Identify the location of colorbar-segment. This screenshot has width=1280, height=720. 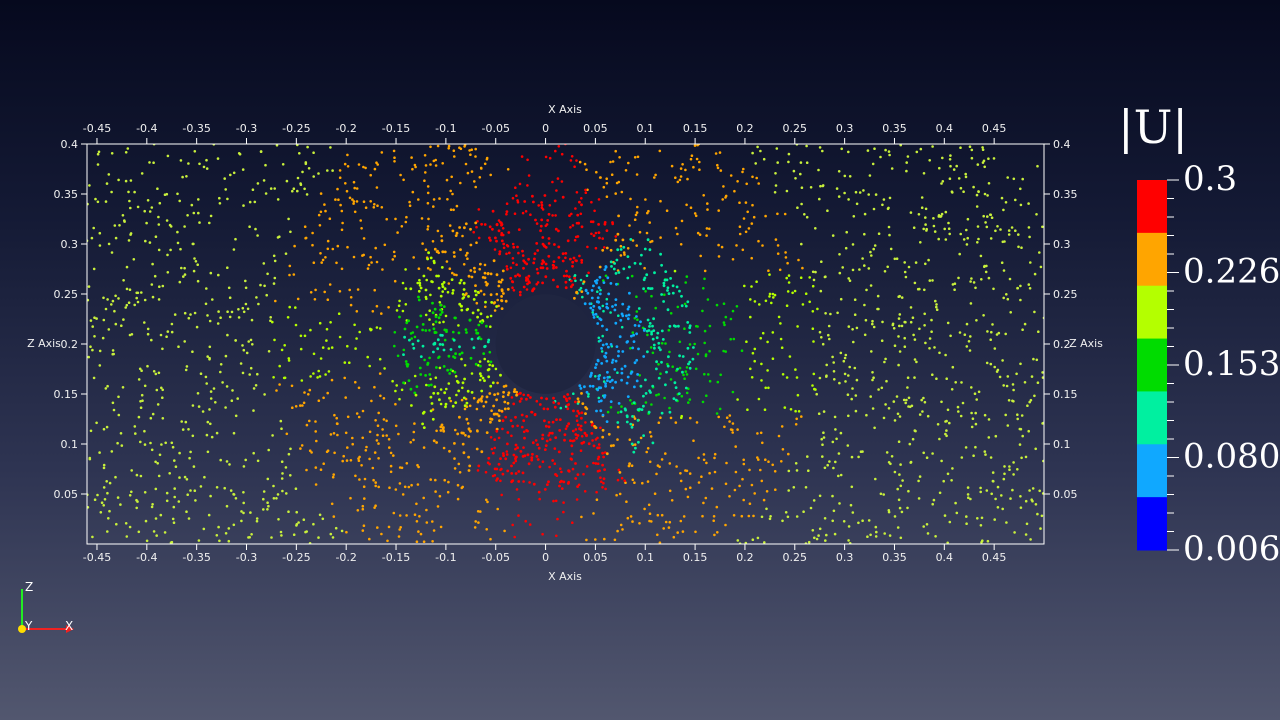
(1152, 524).